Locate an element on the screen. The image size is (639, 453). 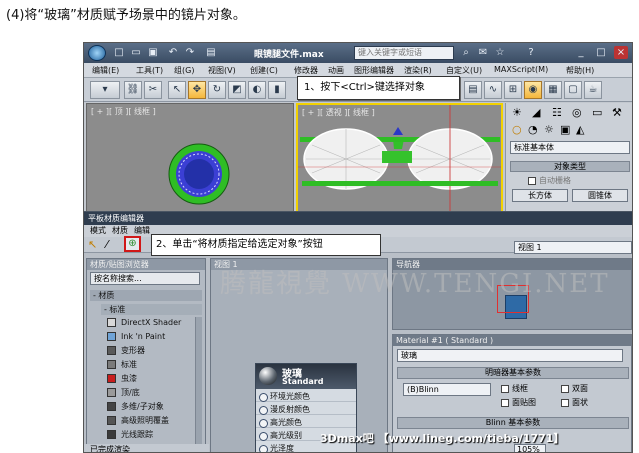
display-tab-icon: ▭ is located at coordinates (597, 112).